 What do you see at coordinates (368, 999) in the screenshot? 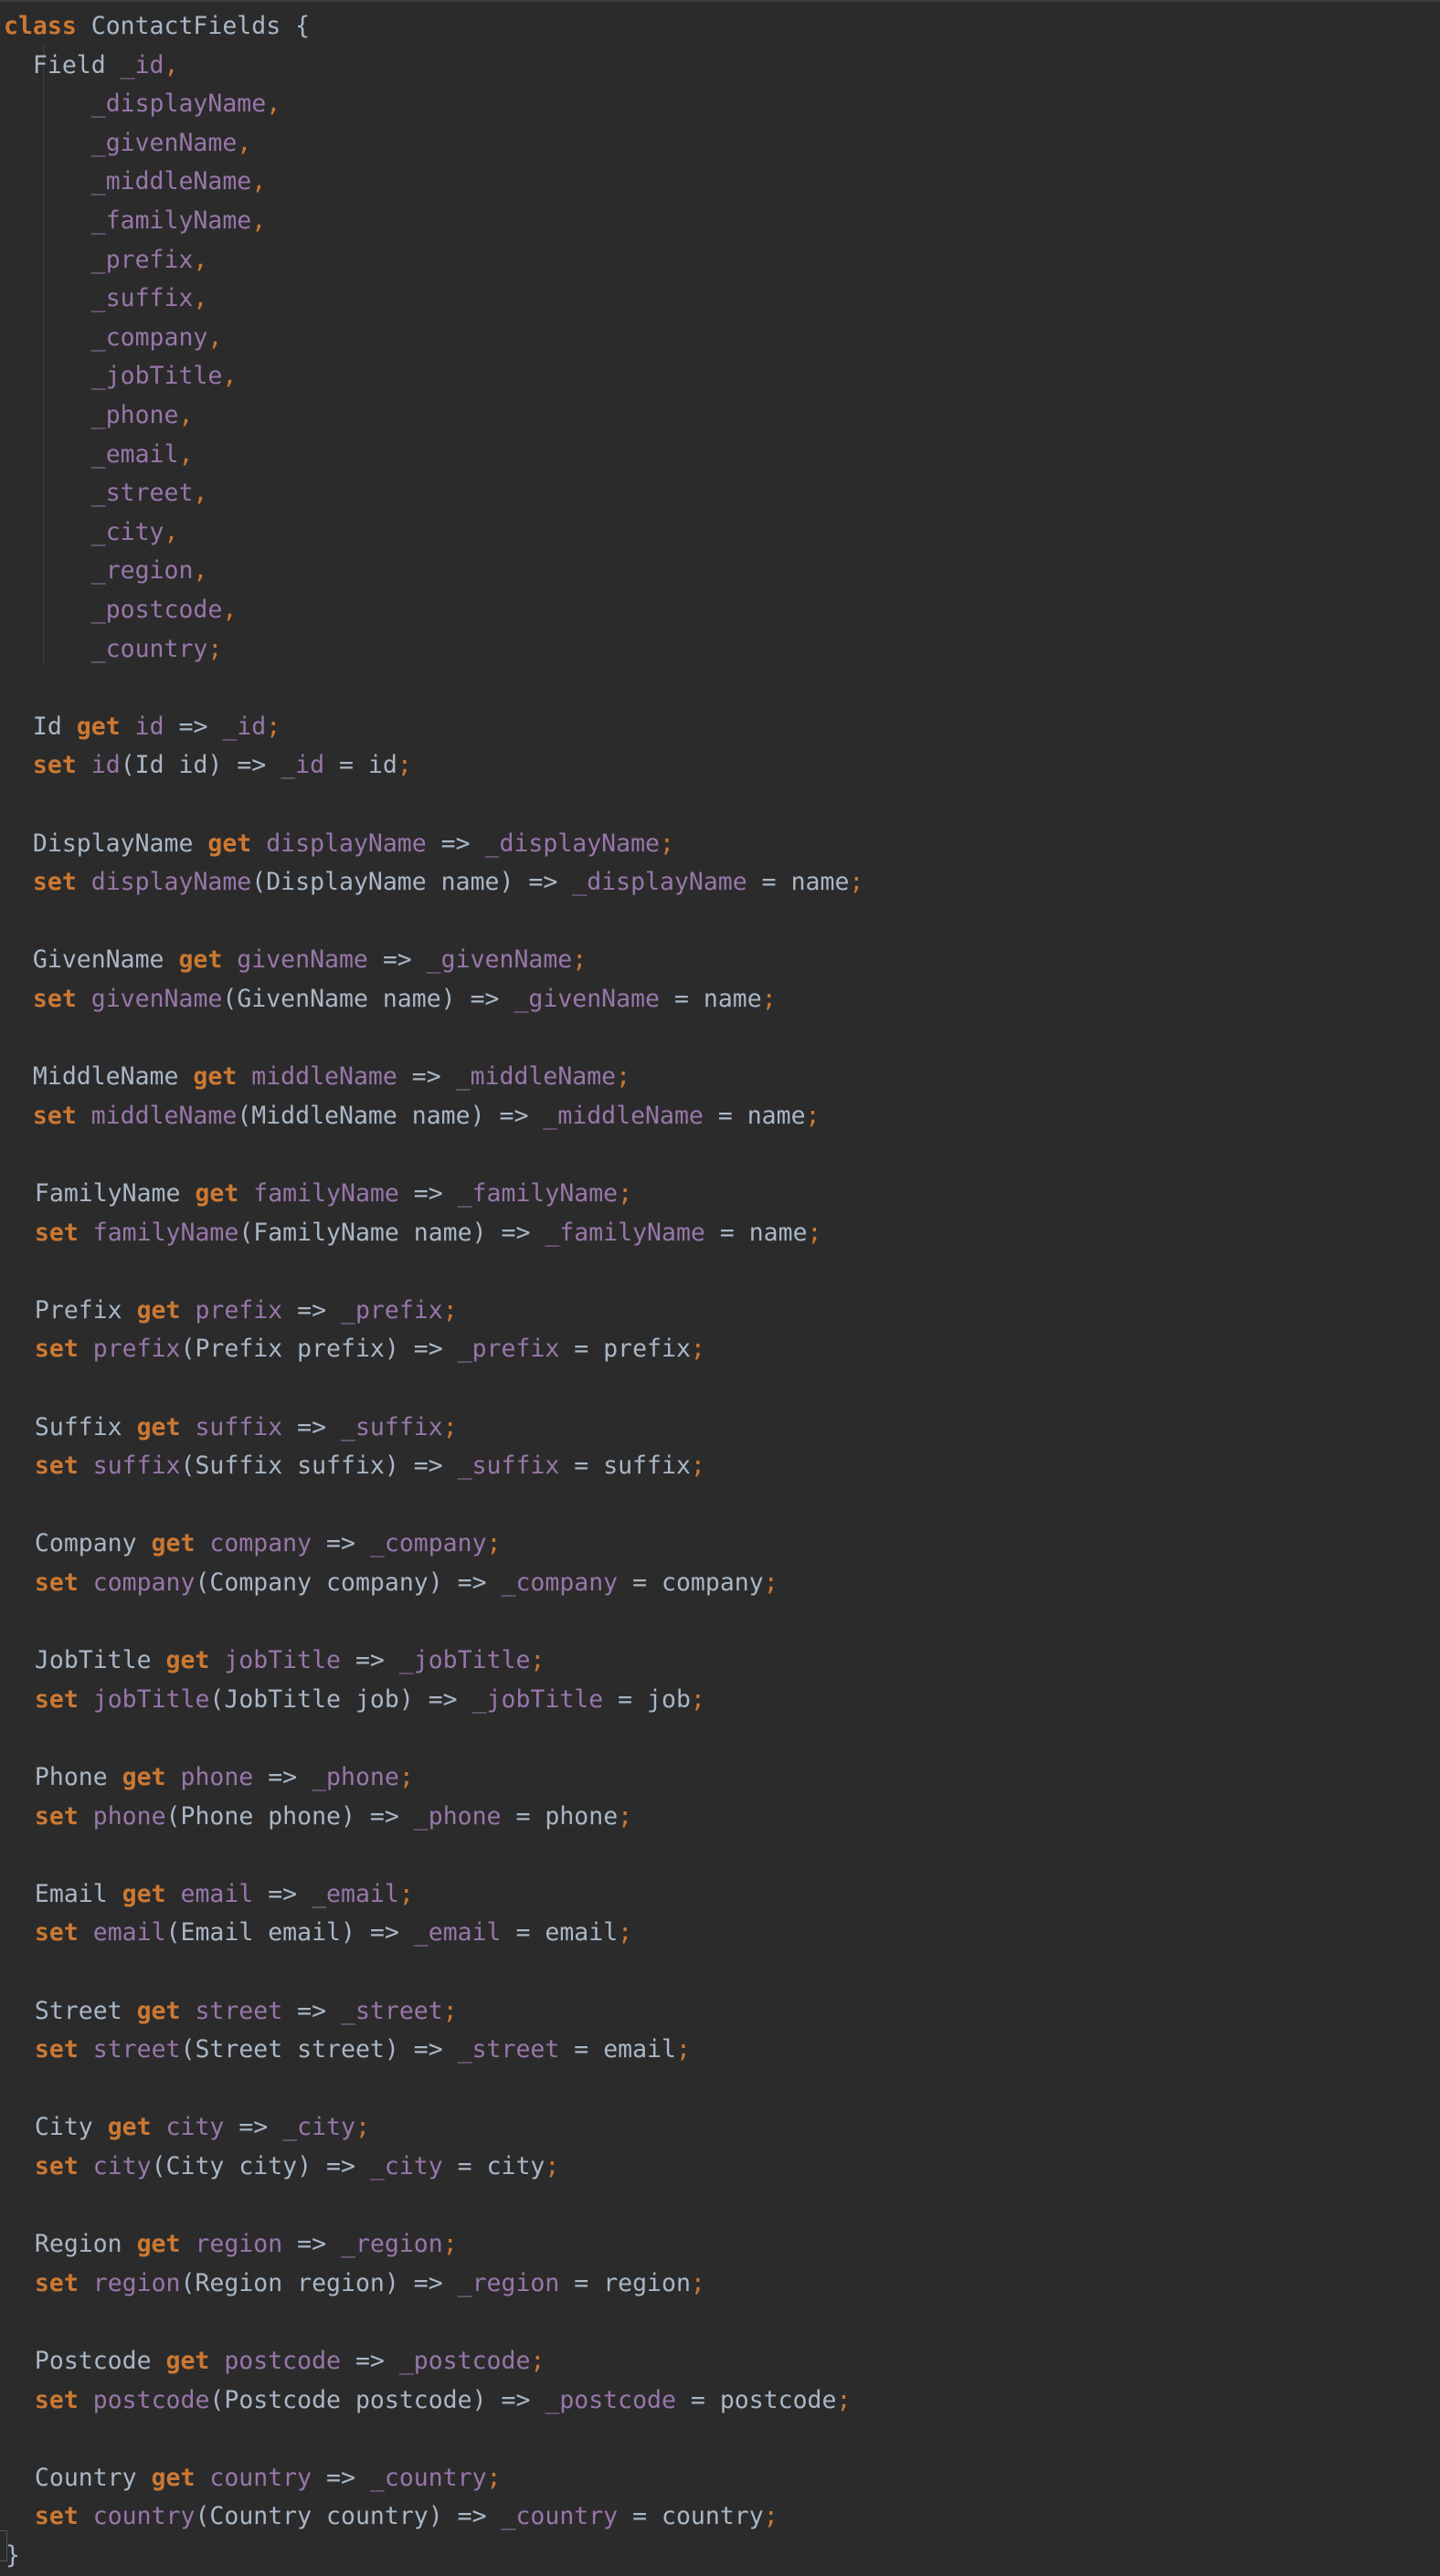
I see `text-token: (GivenName name) =>` at bounding box center [368, 999].